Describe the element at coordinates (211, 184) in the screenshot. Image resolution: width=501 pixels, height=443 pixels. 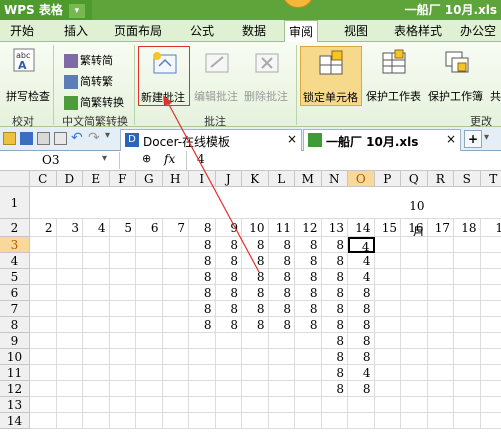
I see `annotation-arrow` at that location.